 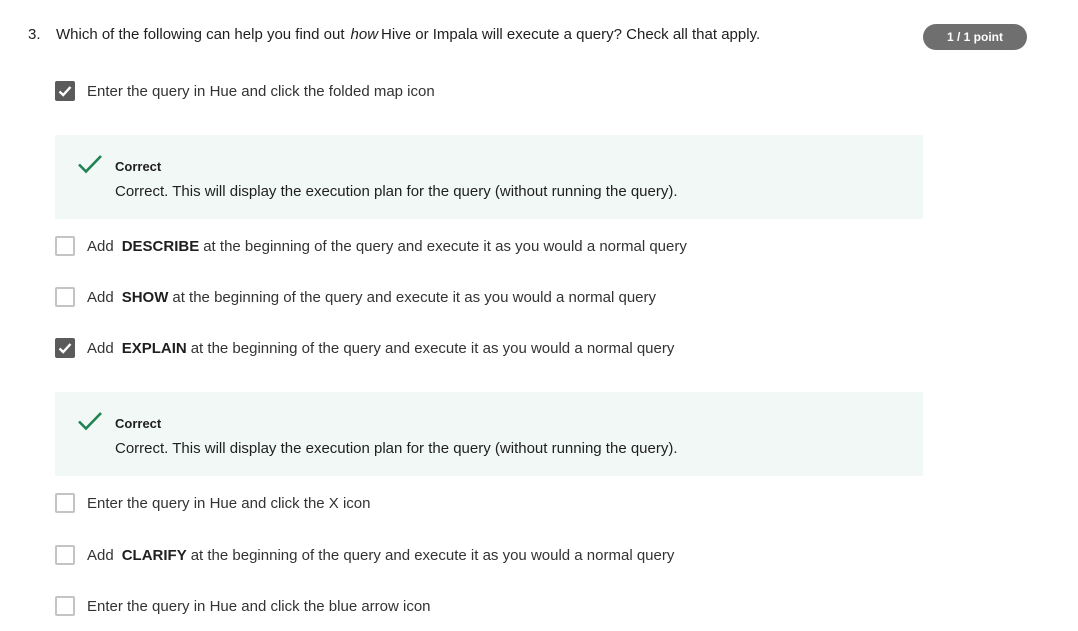 What do you see at coordinates (145, 297) in the screenshot?
I see `option-keyword: SHOW` at bounding box center [145, 297].